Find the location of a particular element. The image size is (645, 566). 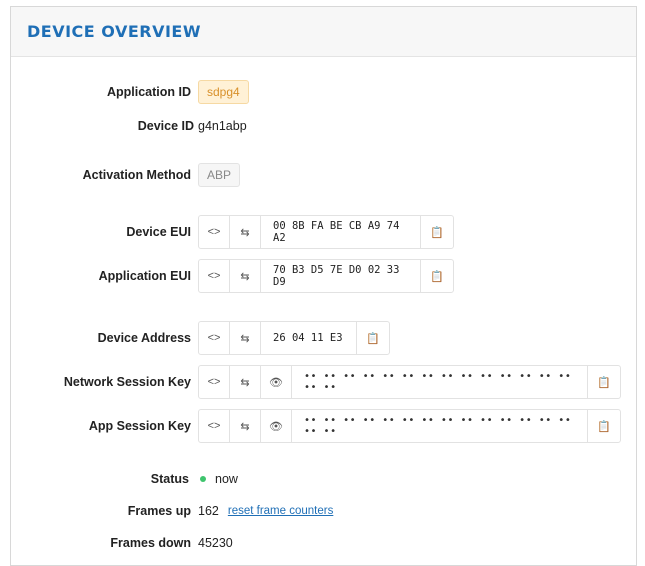

application-eui-field: <> ⇆ 70 B3 D5 7E D0 02 33 D9 📋 is located at coordinates (326, 276).